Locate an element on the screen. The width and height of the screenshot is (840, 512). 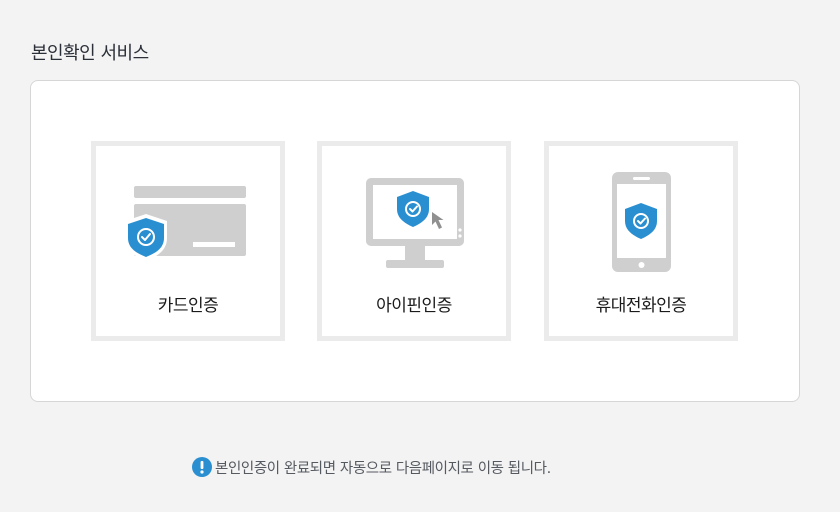
completion-notice-text: 본인인증이 완료되면 자동으로 다음페이지로 이동 됩니다. is located at coordinates (383, 468).